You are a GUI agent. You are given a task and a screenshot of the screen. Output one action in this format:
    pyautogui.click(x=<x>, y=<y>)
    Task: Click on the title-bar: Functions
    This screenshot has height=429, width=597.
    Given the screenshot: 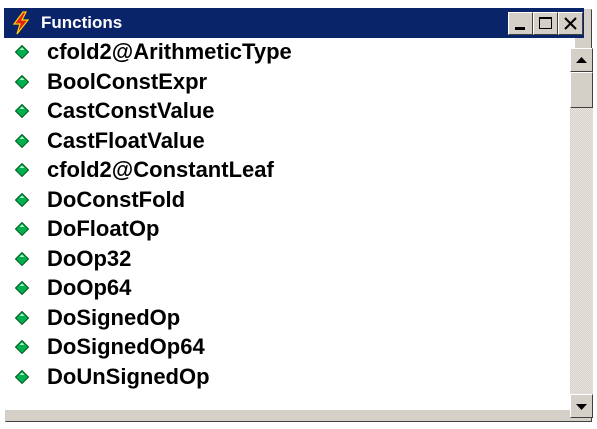 What is the action you would take?
    pyautogui.click(x=294, y=23)
    